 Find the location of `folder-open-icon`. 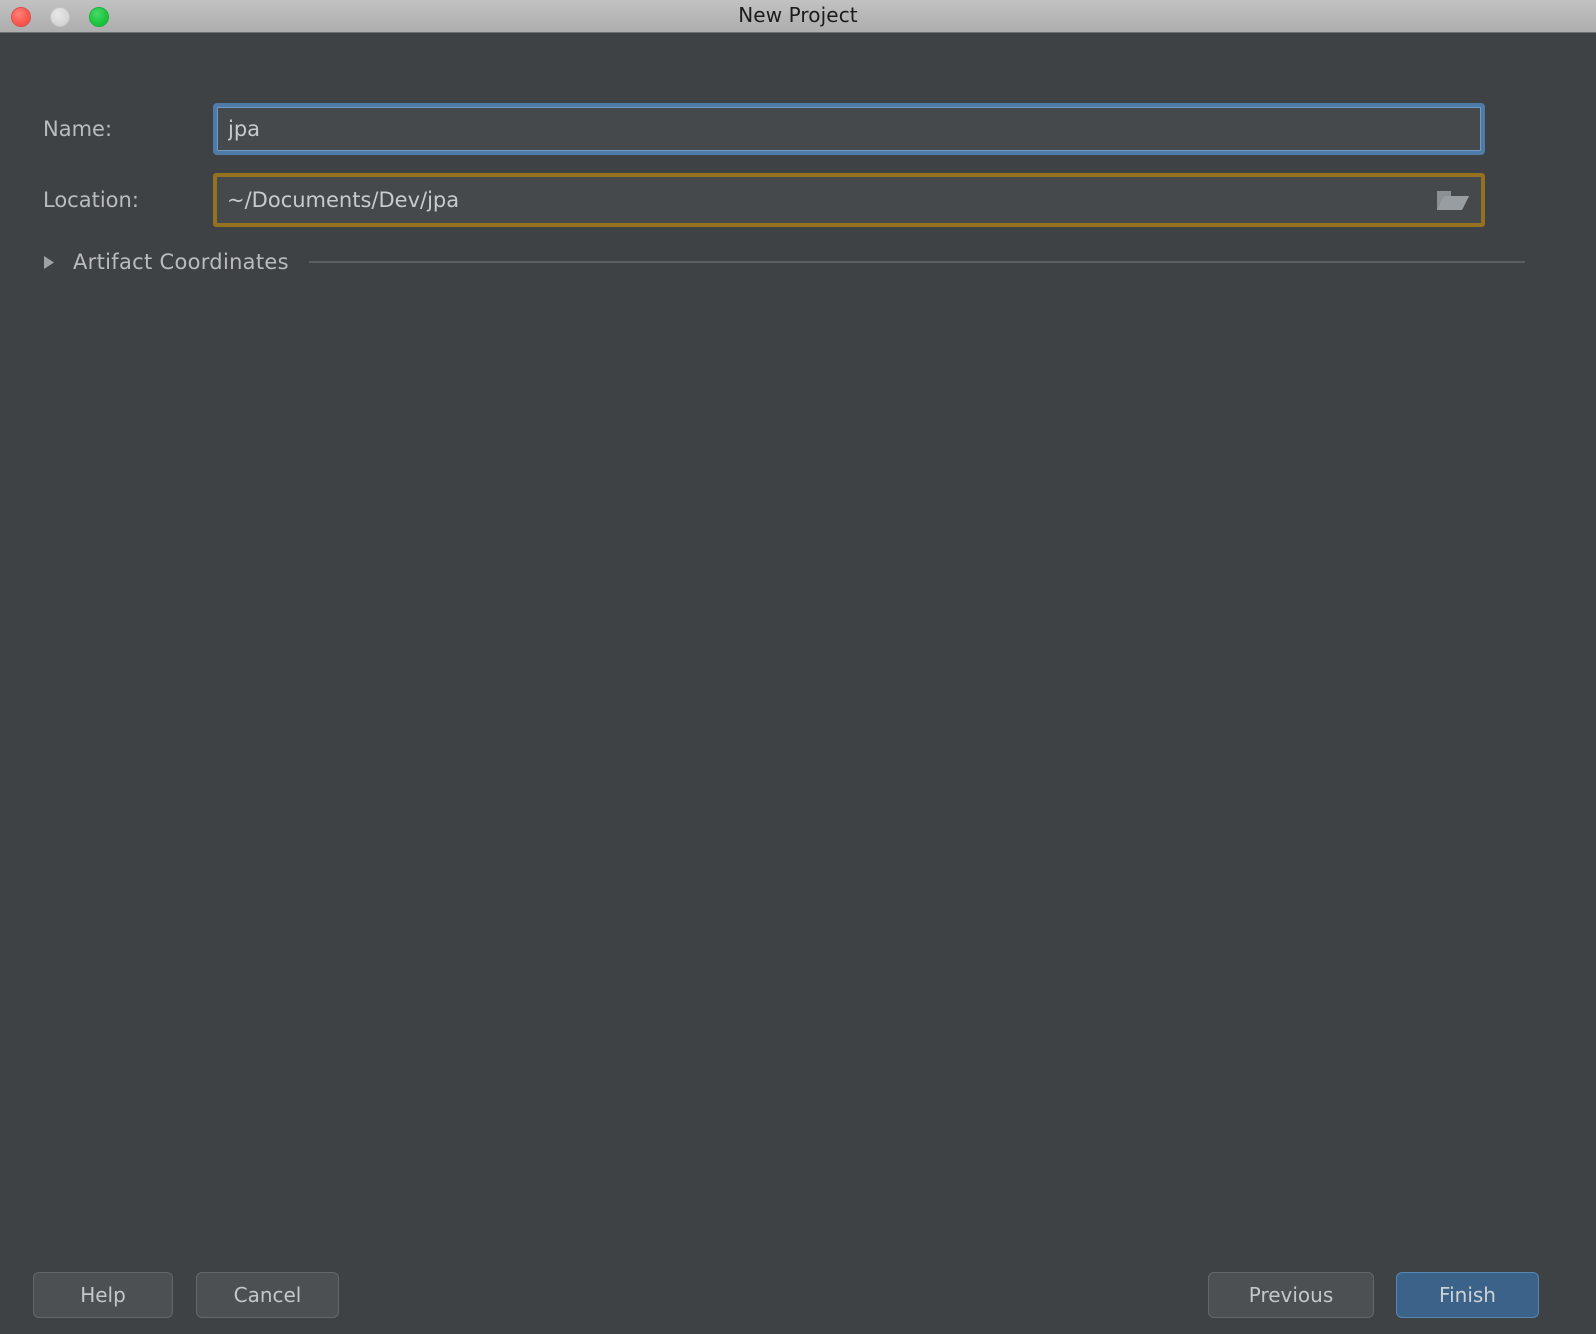

folder-open-icon is located at coordinates (1453, 200).